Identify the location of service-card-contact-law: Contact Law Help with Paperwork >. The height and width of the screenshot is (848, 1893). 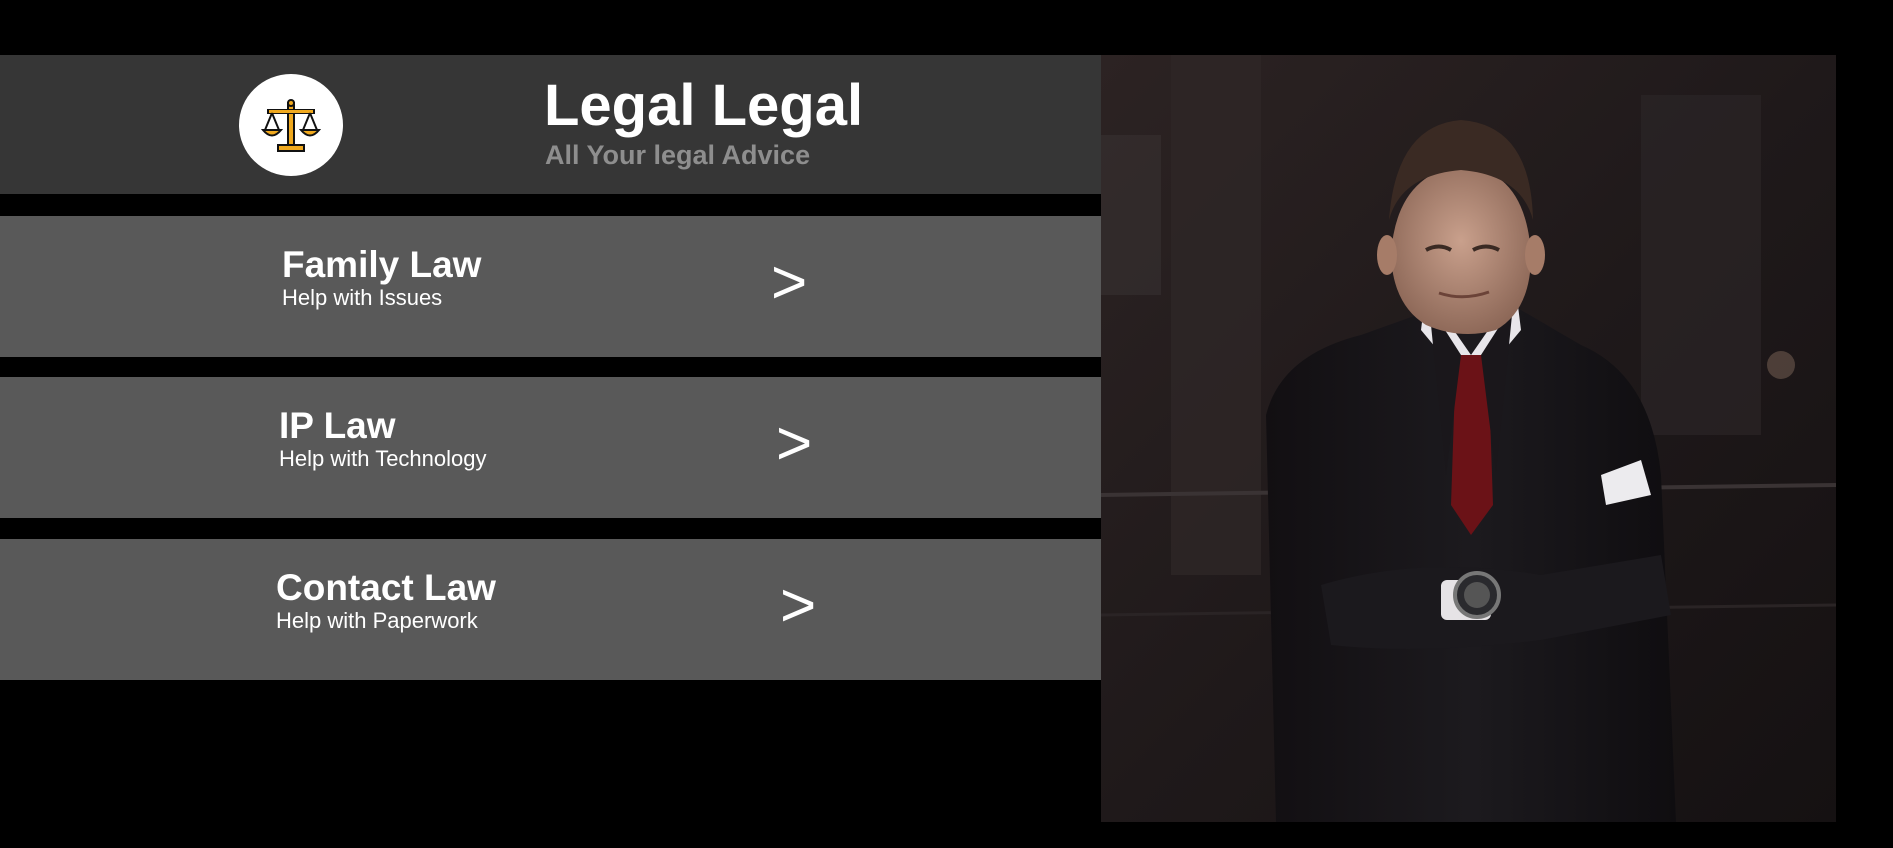
(550, 609).